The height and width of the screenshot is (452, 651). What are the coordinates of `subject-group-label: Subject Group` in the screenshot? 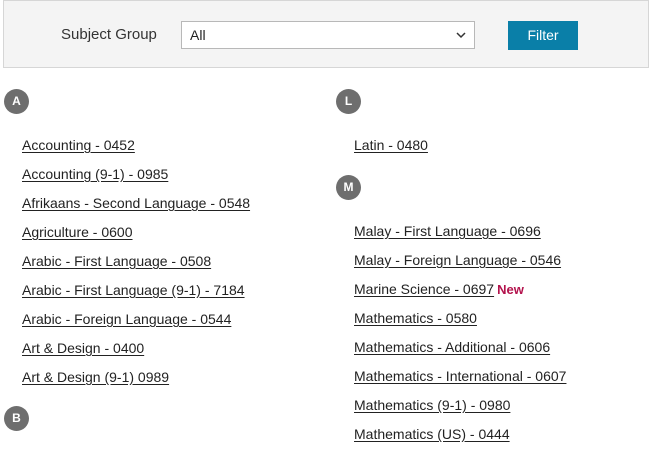 It's located at (109, 34).